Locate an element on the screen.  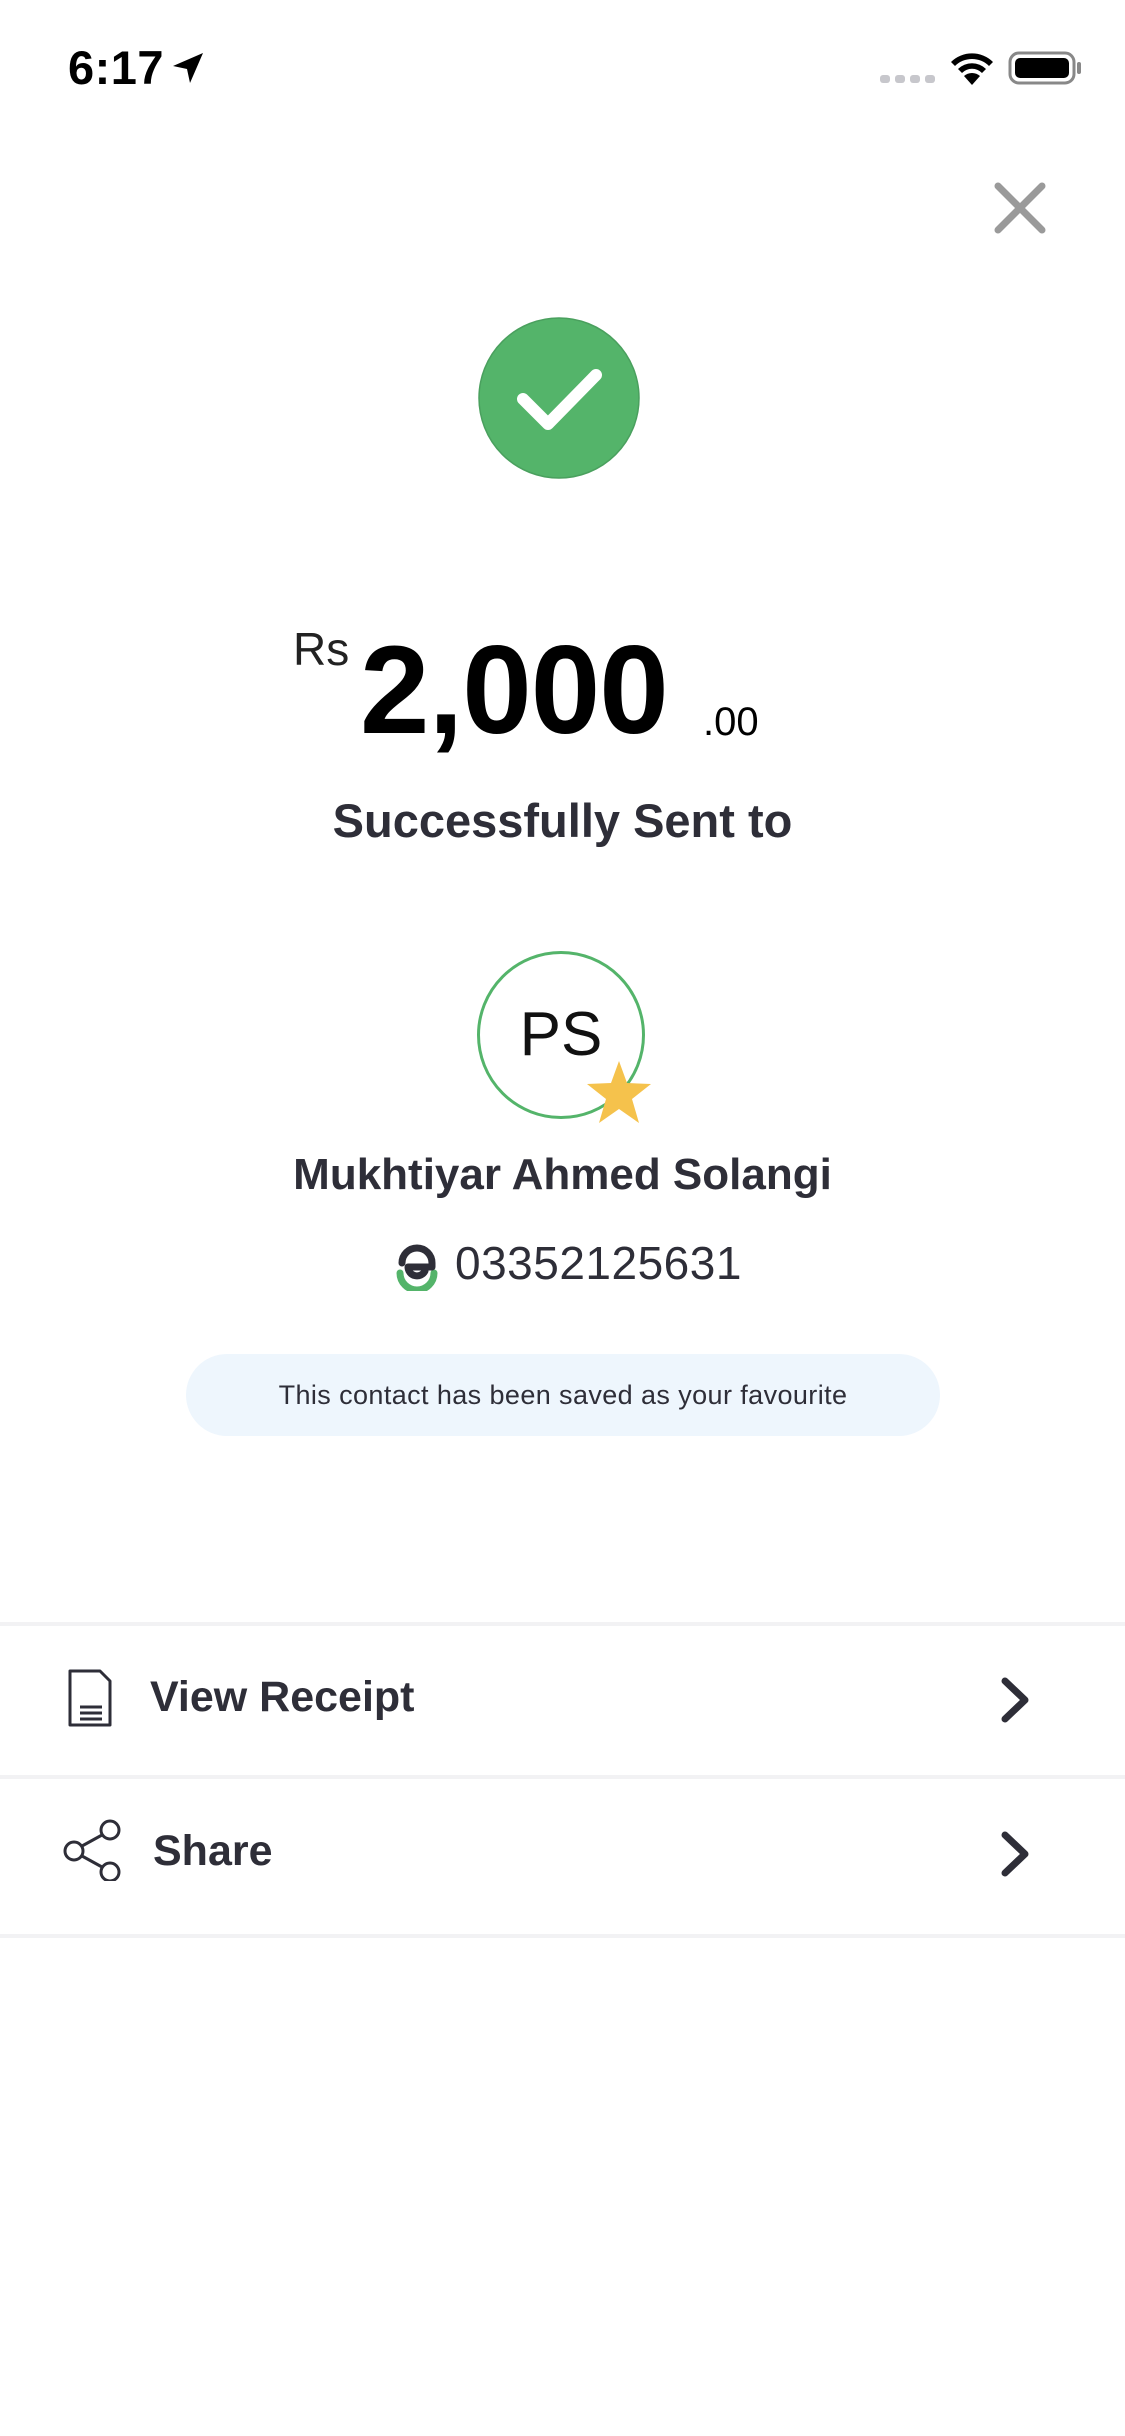
receipt-icon is located at coordinates (90, 1698).